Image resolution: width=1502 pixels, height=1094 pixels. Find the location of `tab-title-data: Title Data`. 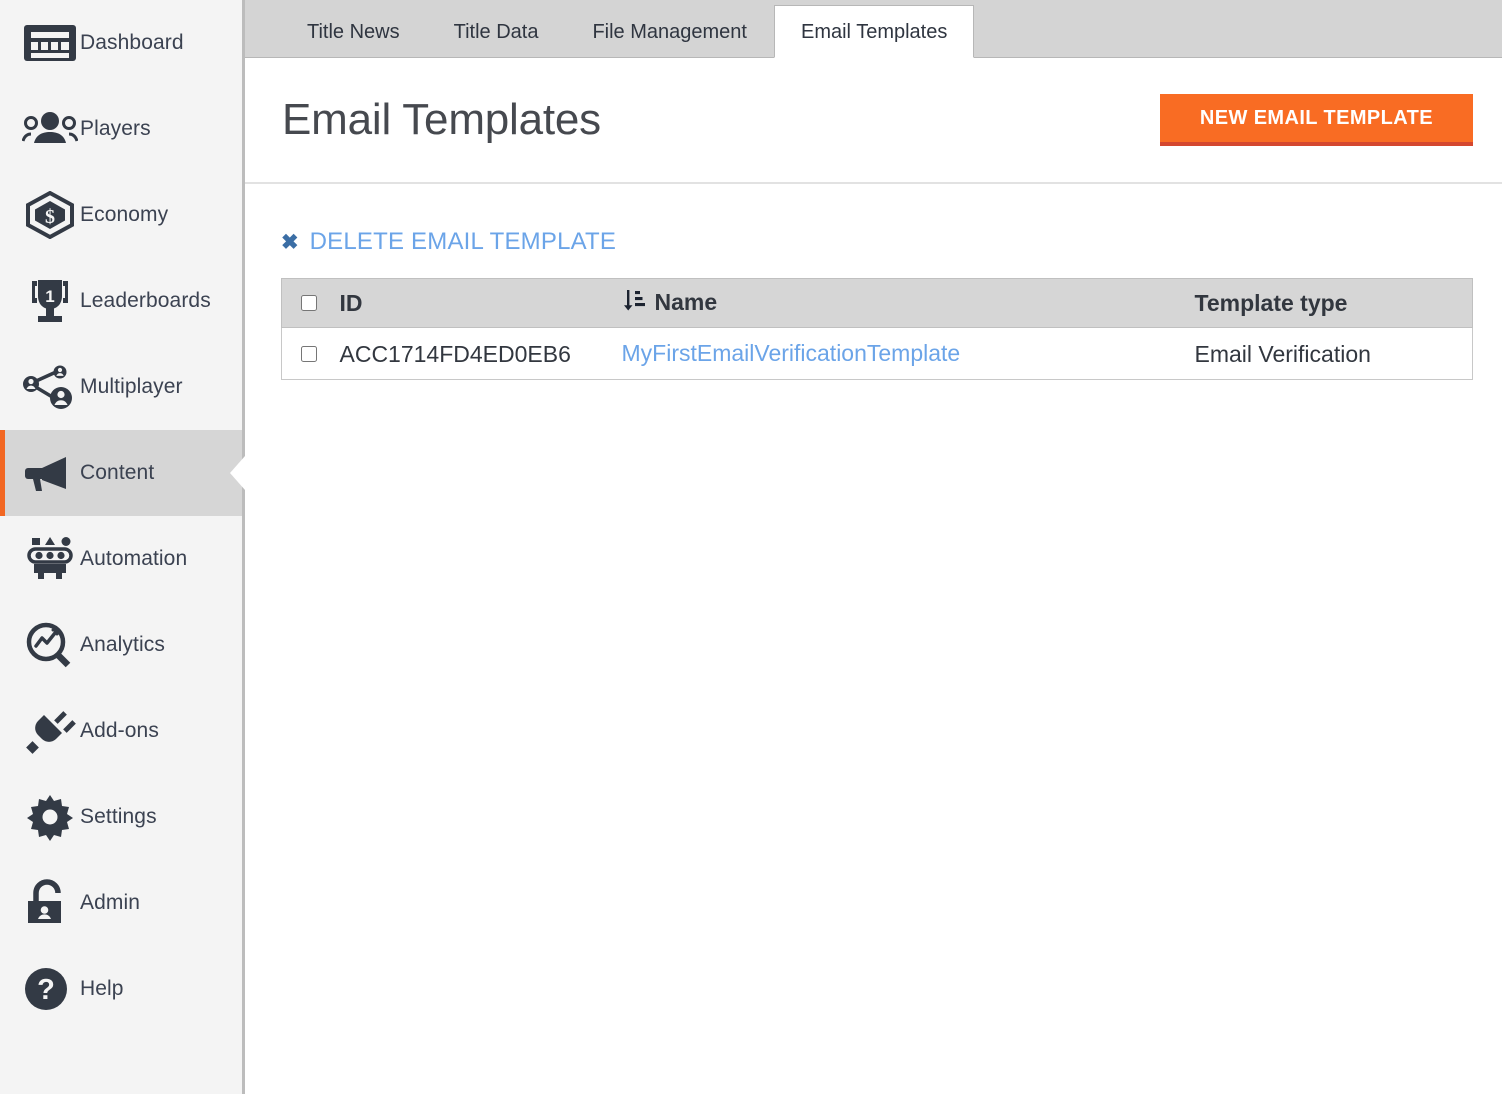

tab-title-data: Title Data is located at coordinates (496, 31).